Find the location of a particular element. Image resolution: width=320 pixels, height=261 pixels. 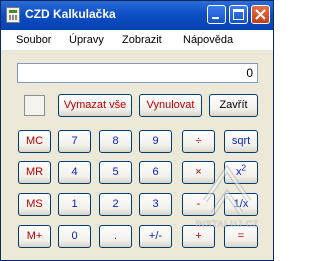

digit-2-button: 2 is located at coordinates (115, 204).